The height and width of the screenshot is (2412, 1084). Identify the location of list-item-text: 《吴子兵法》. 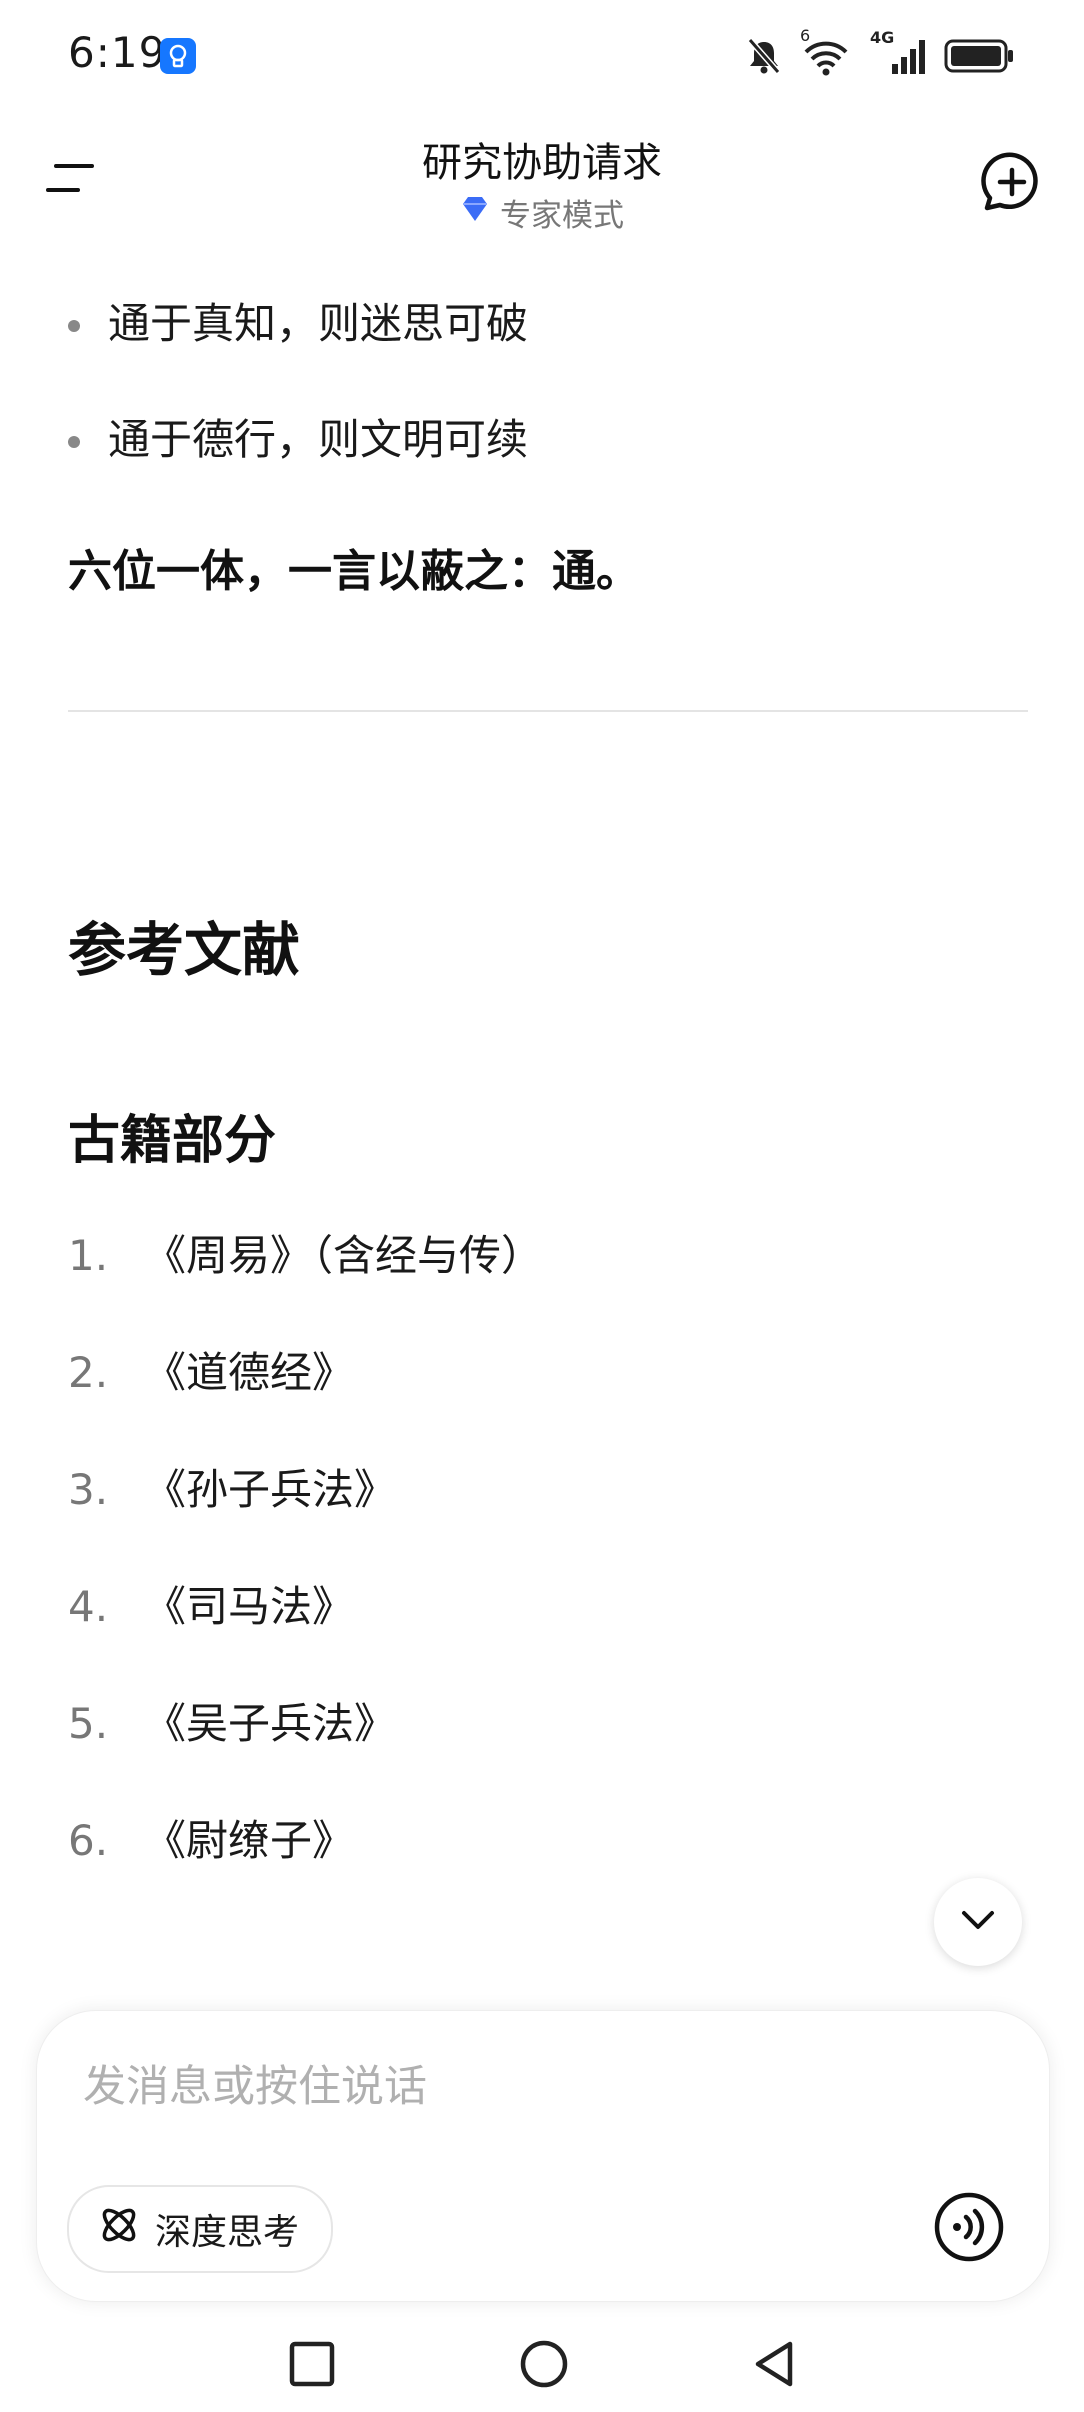
(270, 1723).